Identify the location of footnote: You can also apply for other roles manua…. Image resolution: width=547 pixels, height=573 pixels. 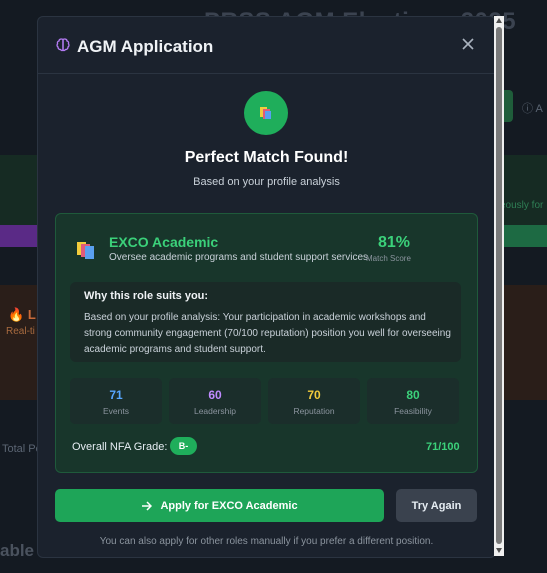
(266, 541).